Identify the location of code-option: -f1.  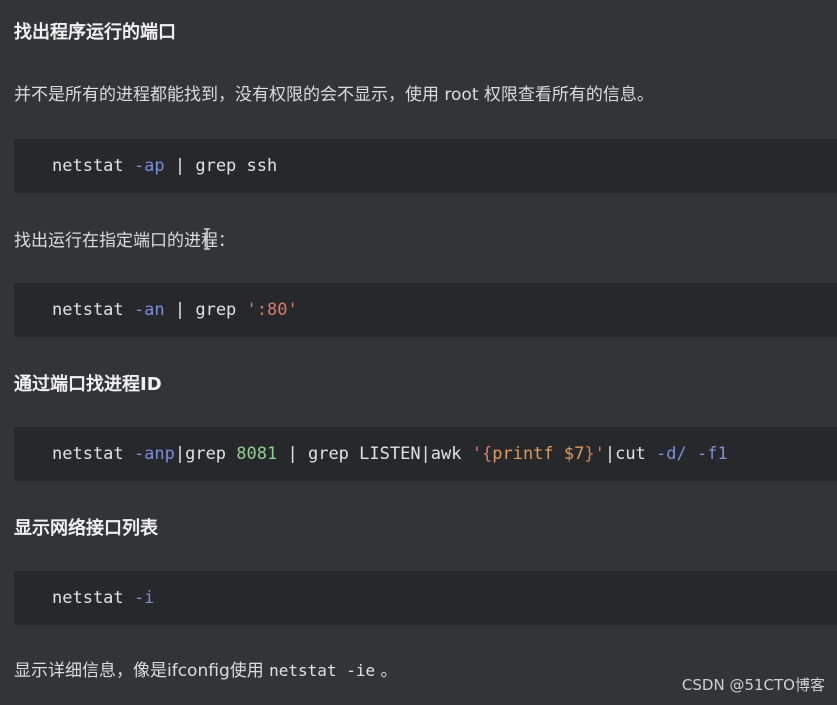
(712, 454).